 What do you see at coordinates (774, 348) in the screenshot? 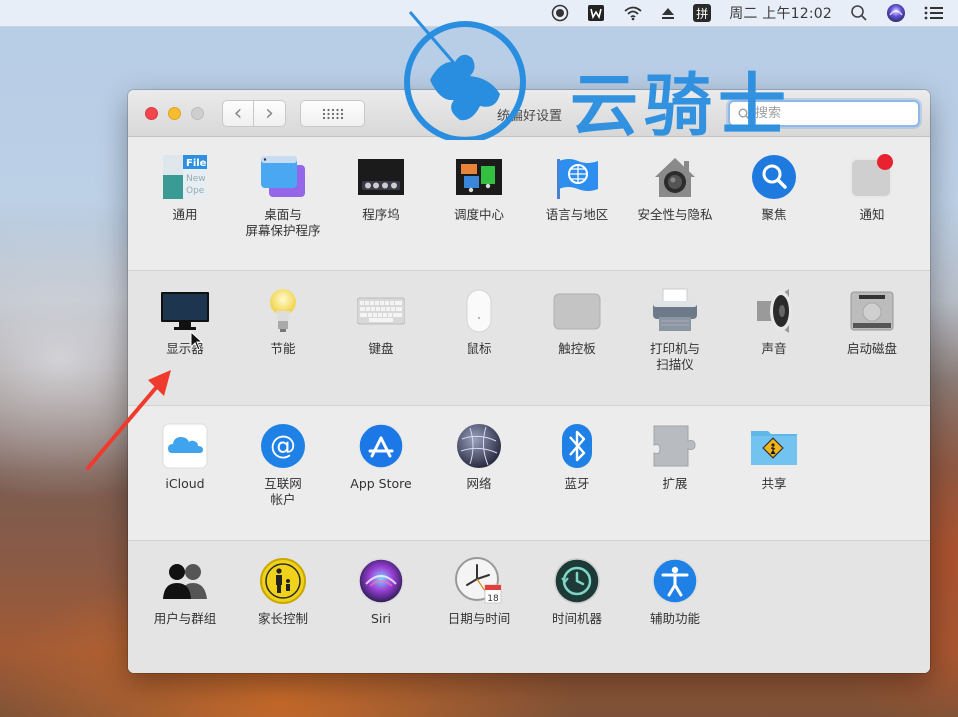
I see `pref-label: 声音` at bounding box center [774, 348].